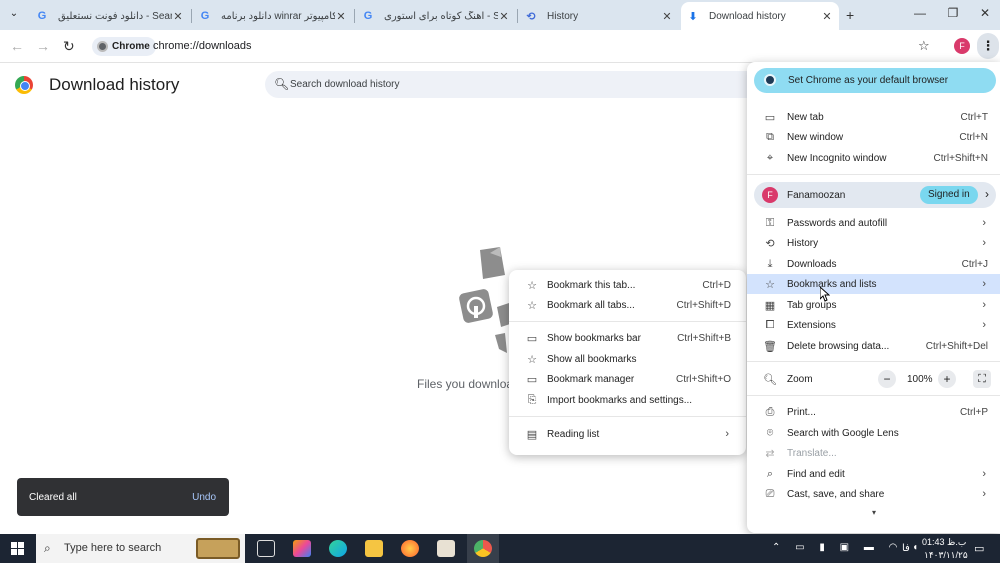 The height and width of the screenshot is (563, 1000). I want to click on file-explorer-icon, so click(374, 548).